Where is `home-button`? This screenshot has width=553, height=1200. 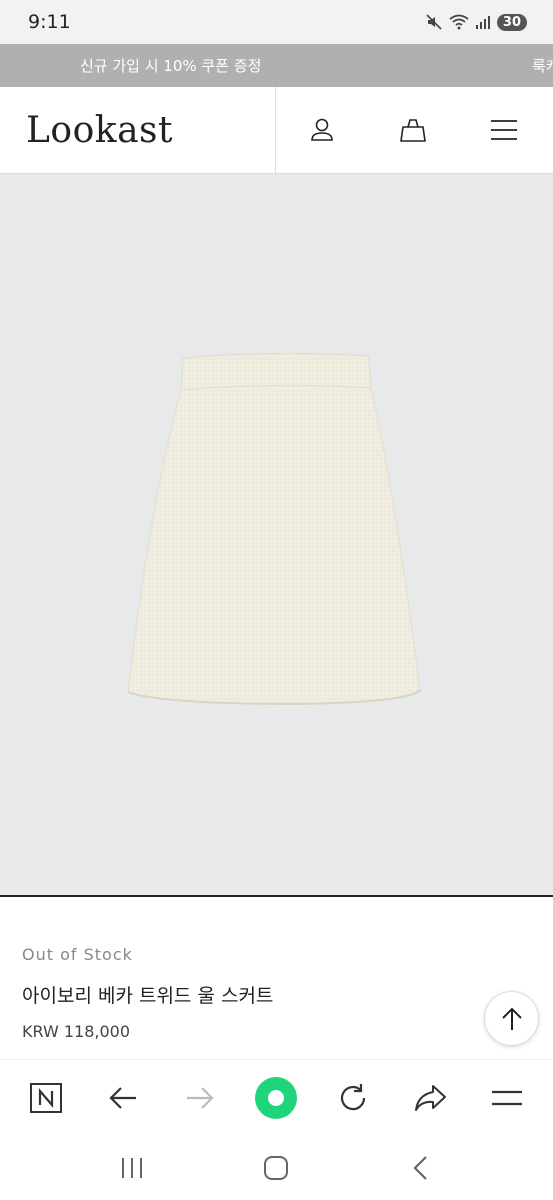 home-button is located at coordinates (276, 1168).